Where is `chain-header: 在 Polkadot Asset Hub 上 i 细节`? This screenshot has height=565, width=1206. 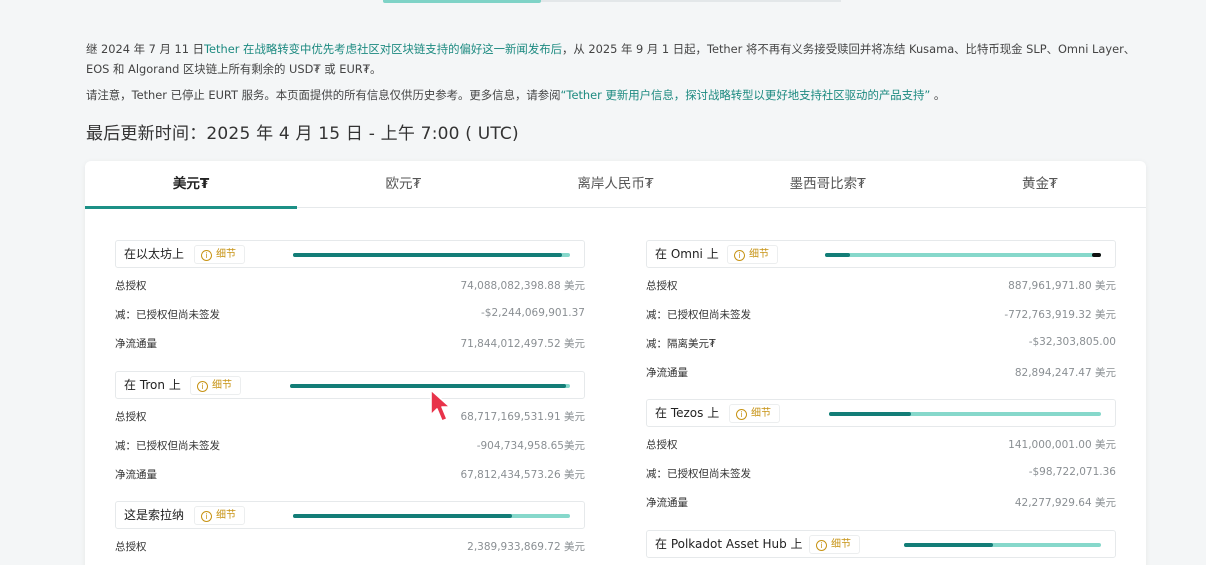
chain-header: 在 Polkadot Asset Hub 上 i 细节 is located at coordinates (881, 544).